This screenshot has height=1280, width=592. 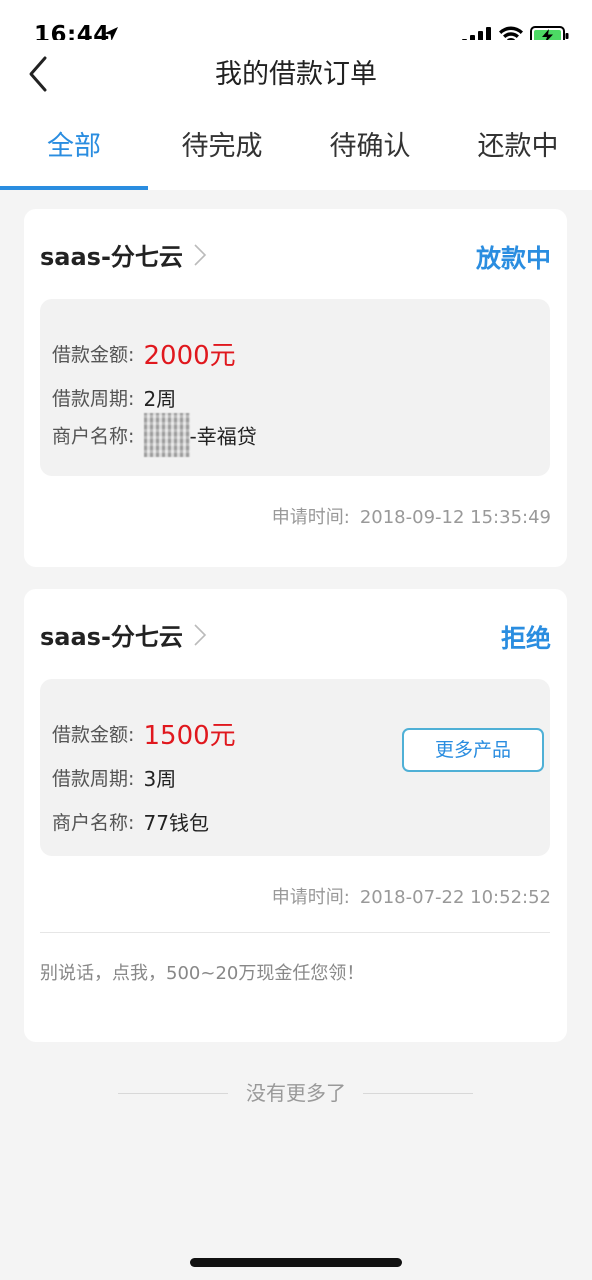 What do you see at coordinates (473, 750) in the screenshot?
I see `more-products-button: 更多产品` at bounding box center [473, 750].